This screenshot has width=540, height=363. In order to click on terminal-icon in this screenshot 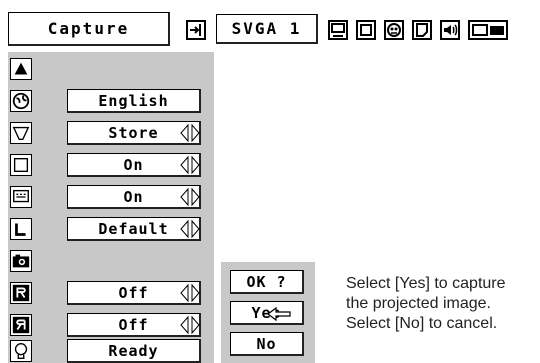, I will do `click(21, 351)`.